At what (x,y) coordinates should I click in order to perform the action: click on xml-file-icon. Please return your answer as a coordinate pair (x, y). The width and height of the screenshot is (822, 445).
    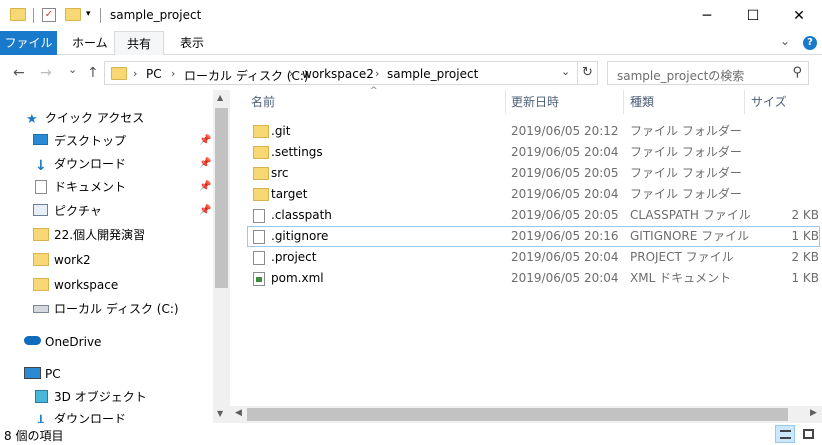
    Looking at the image, I should click on (259, 279).